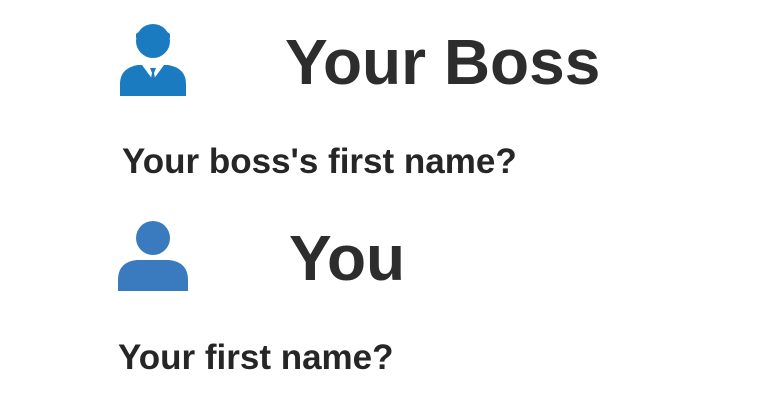 Image resolution: width=766 pixels, height=404 pixels. Describe the element at coordinates (153, 256) in the screenshot. I see `user-icon` at that location.